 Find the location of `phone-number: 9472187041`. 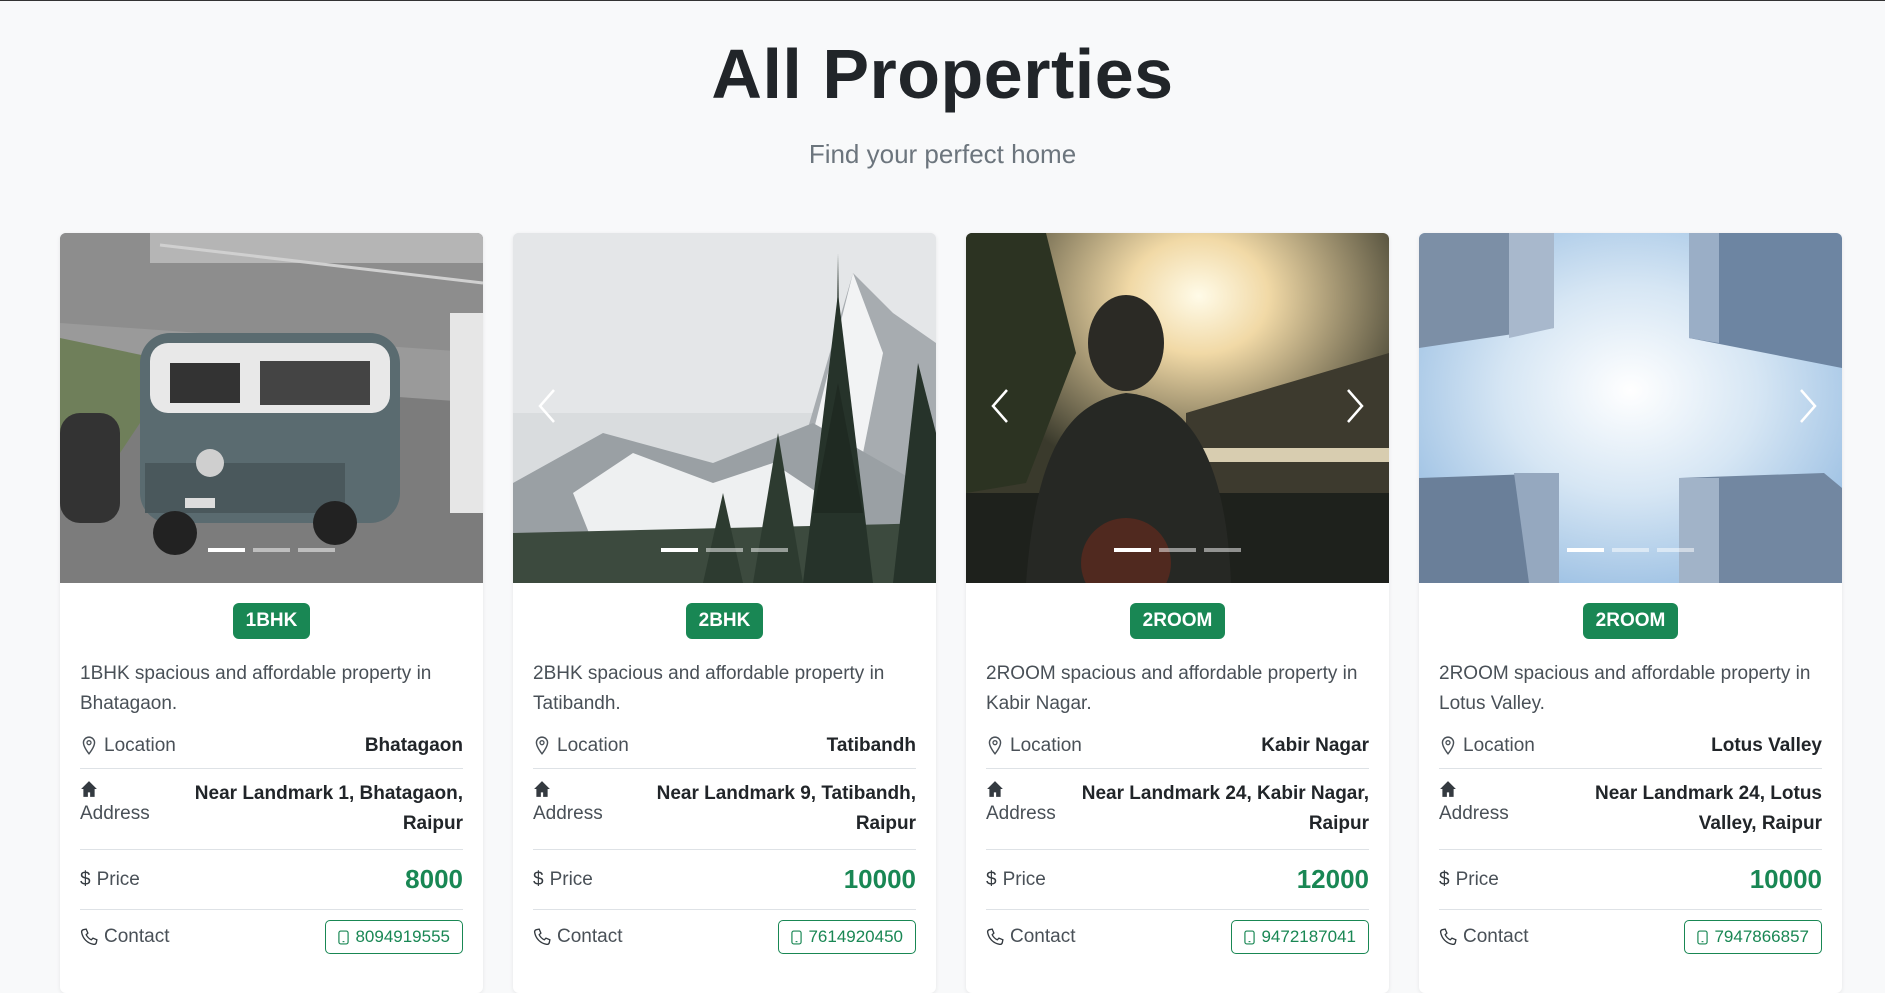

phone-number: 9472187041 is located at coordinates (1308, 936).